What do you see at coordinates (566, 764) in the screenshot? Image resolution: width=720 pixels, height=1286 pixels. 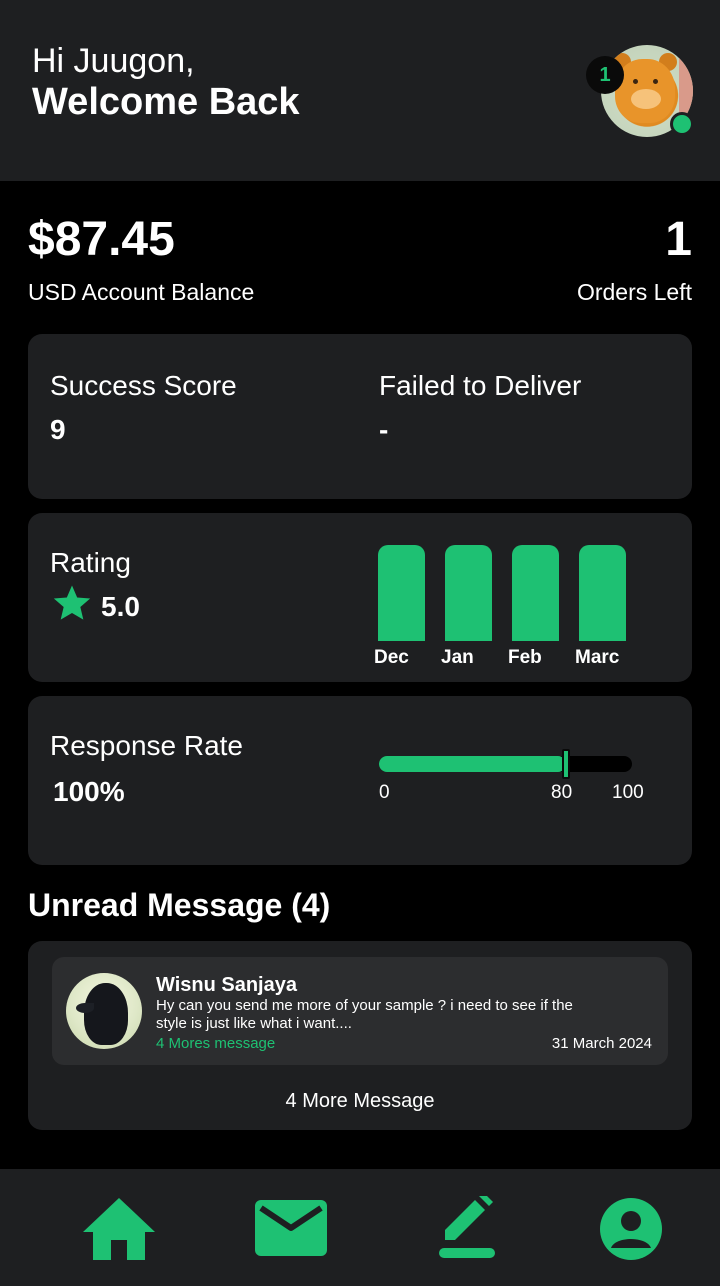 I see `slider-handle` at bounding box center [566, 764].